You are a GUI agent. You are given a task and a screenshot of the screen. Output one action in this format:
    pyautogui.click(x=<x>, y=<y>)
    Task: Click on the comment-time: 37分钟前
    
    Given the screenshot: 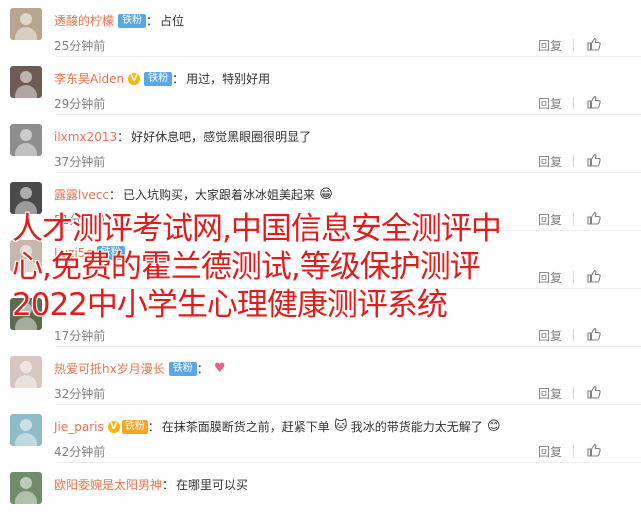 What is the action you would take?
    pyautogui.click(x=80, y=162)
    